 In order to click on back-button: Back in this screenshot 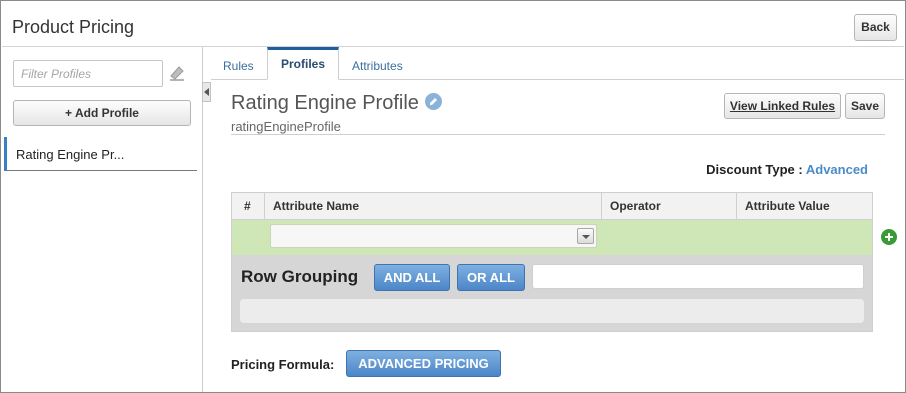, I will do `click(875, 27)`.